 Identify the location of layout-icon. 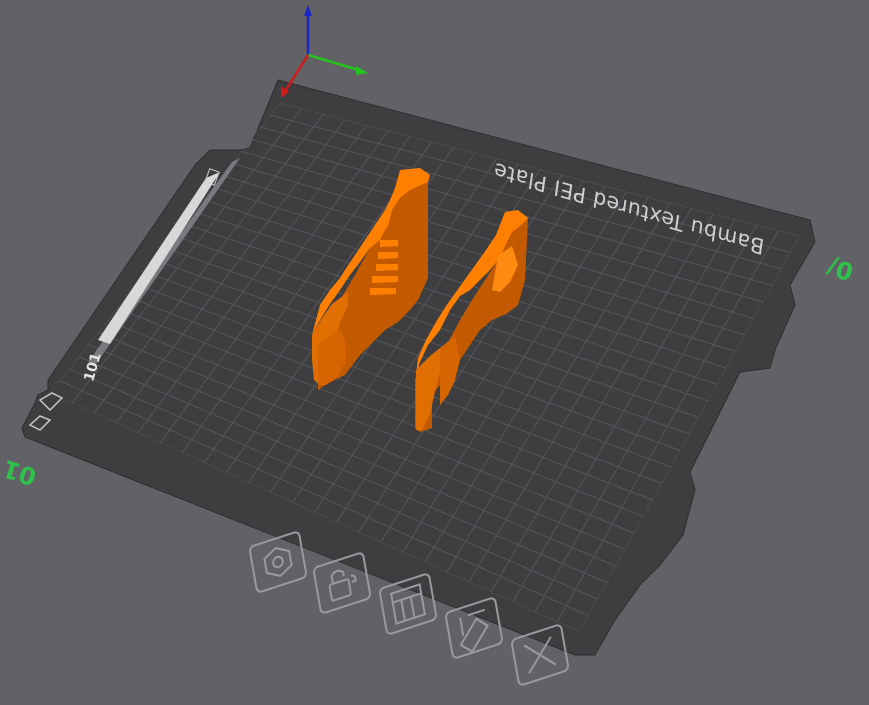
(408, 604).